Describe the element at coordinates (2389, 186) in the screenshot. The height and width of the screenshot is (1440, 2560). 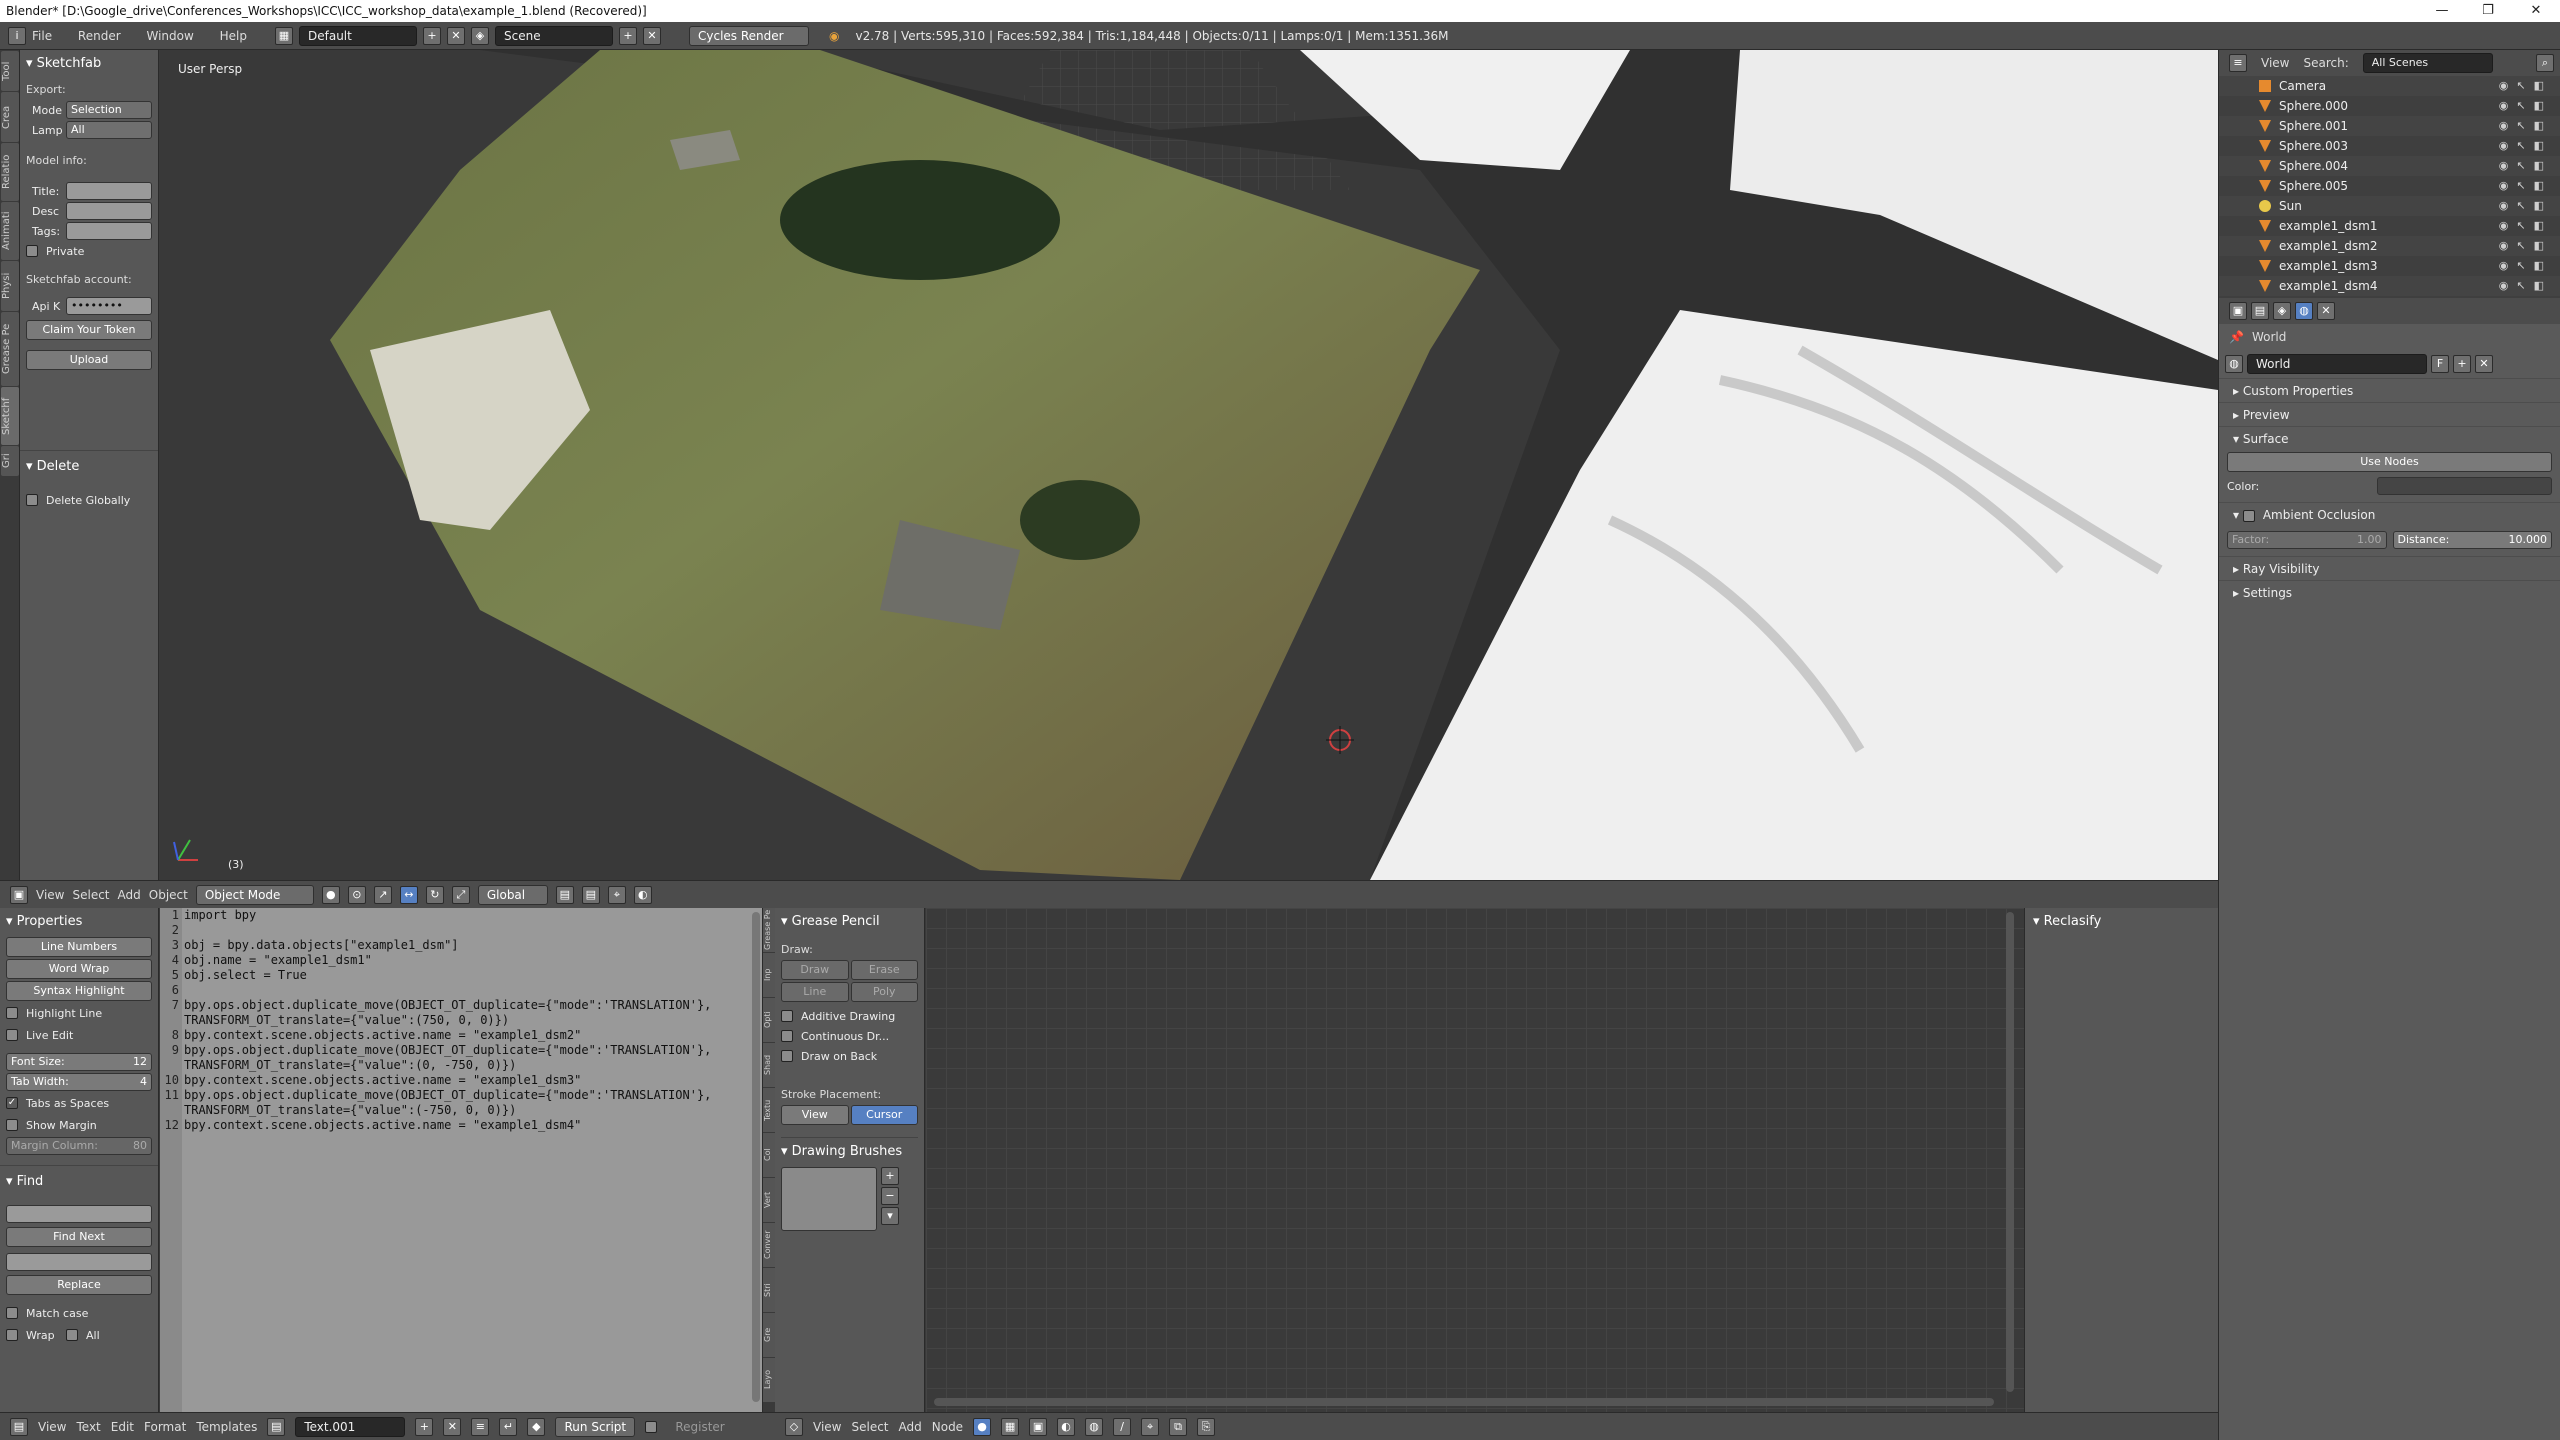
I see `outliner-item: Sphere.005 ◉↖◧` at that location.